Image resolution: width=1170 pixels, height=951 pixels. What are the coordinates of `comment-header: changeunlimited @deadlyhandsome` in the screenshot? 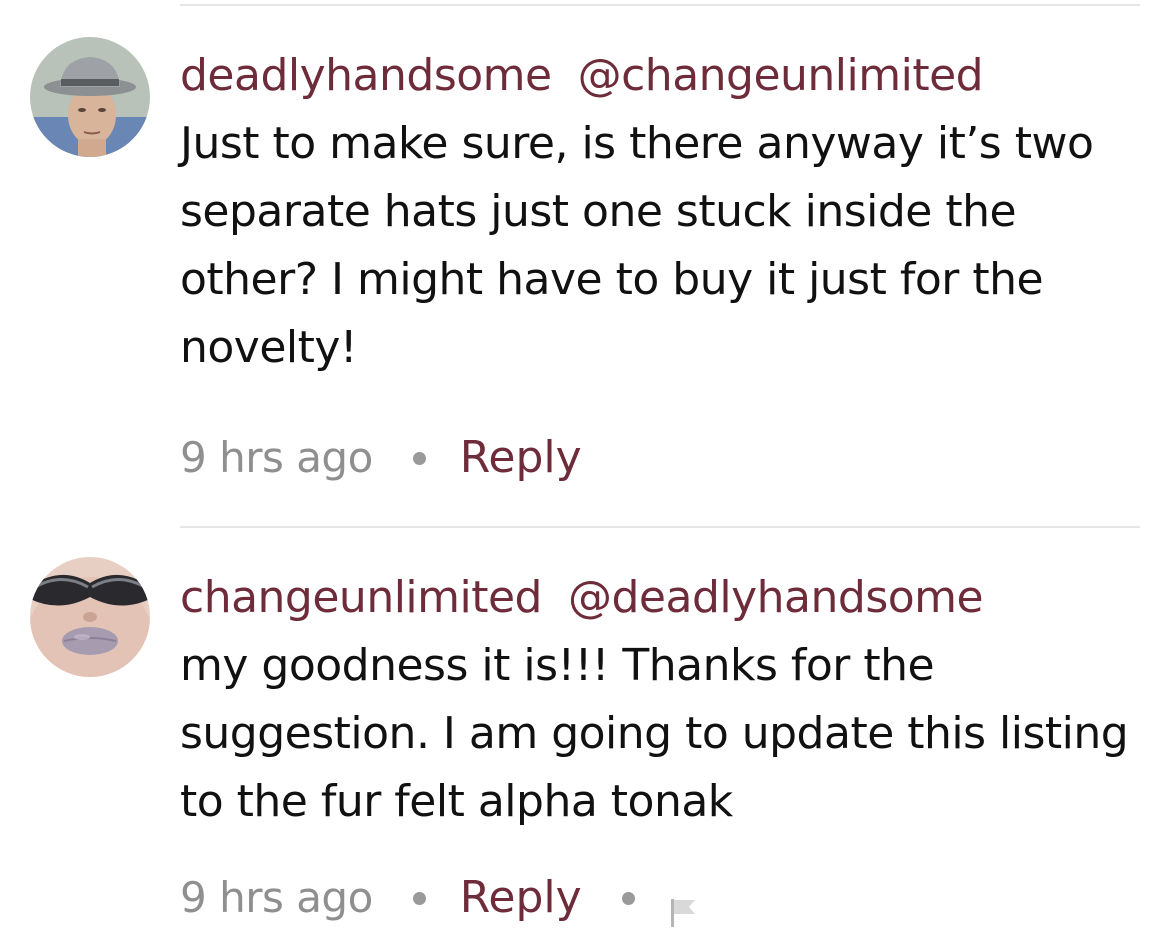 It's located at (665, 598).